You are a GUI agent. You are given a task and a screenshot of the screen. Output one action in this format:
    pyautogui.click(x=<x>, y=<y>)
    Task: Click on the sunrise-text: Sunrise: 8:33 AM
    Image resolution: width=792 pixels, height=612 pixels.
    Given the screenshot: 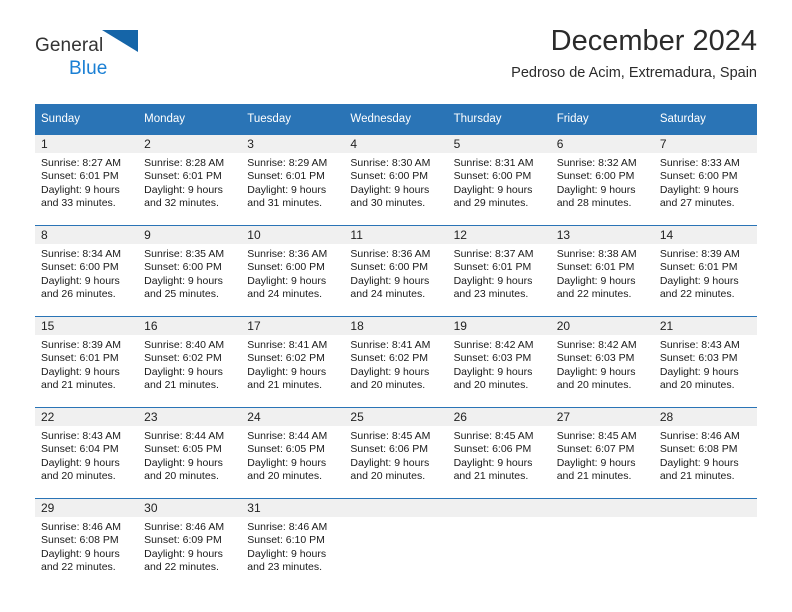 What is the action you would take?
    pyautogui.click(x=699, y=163)
    